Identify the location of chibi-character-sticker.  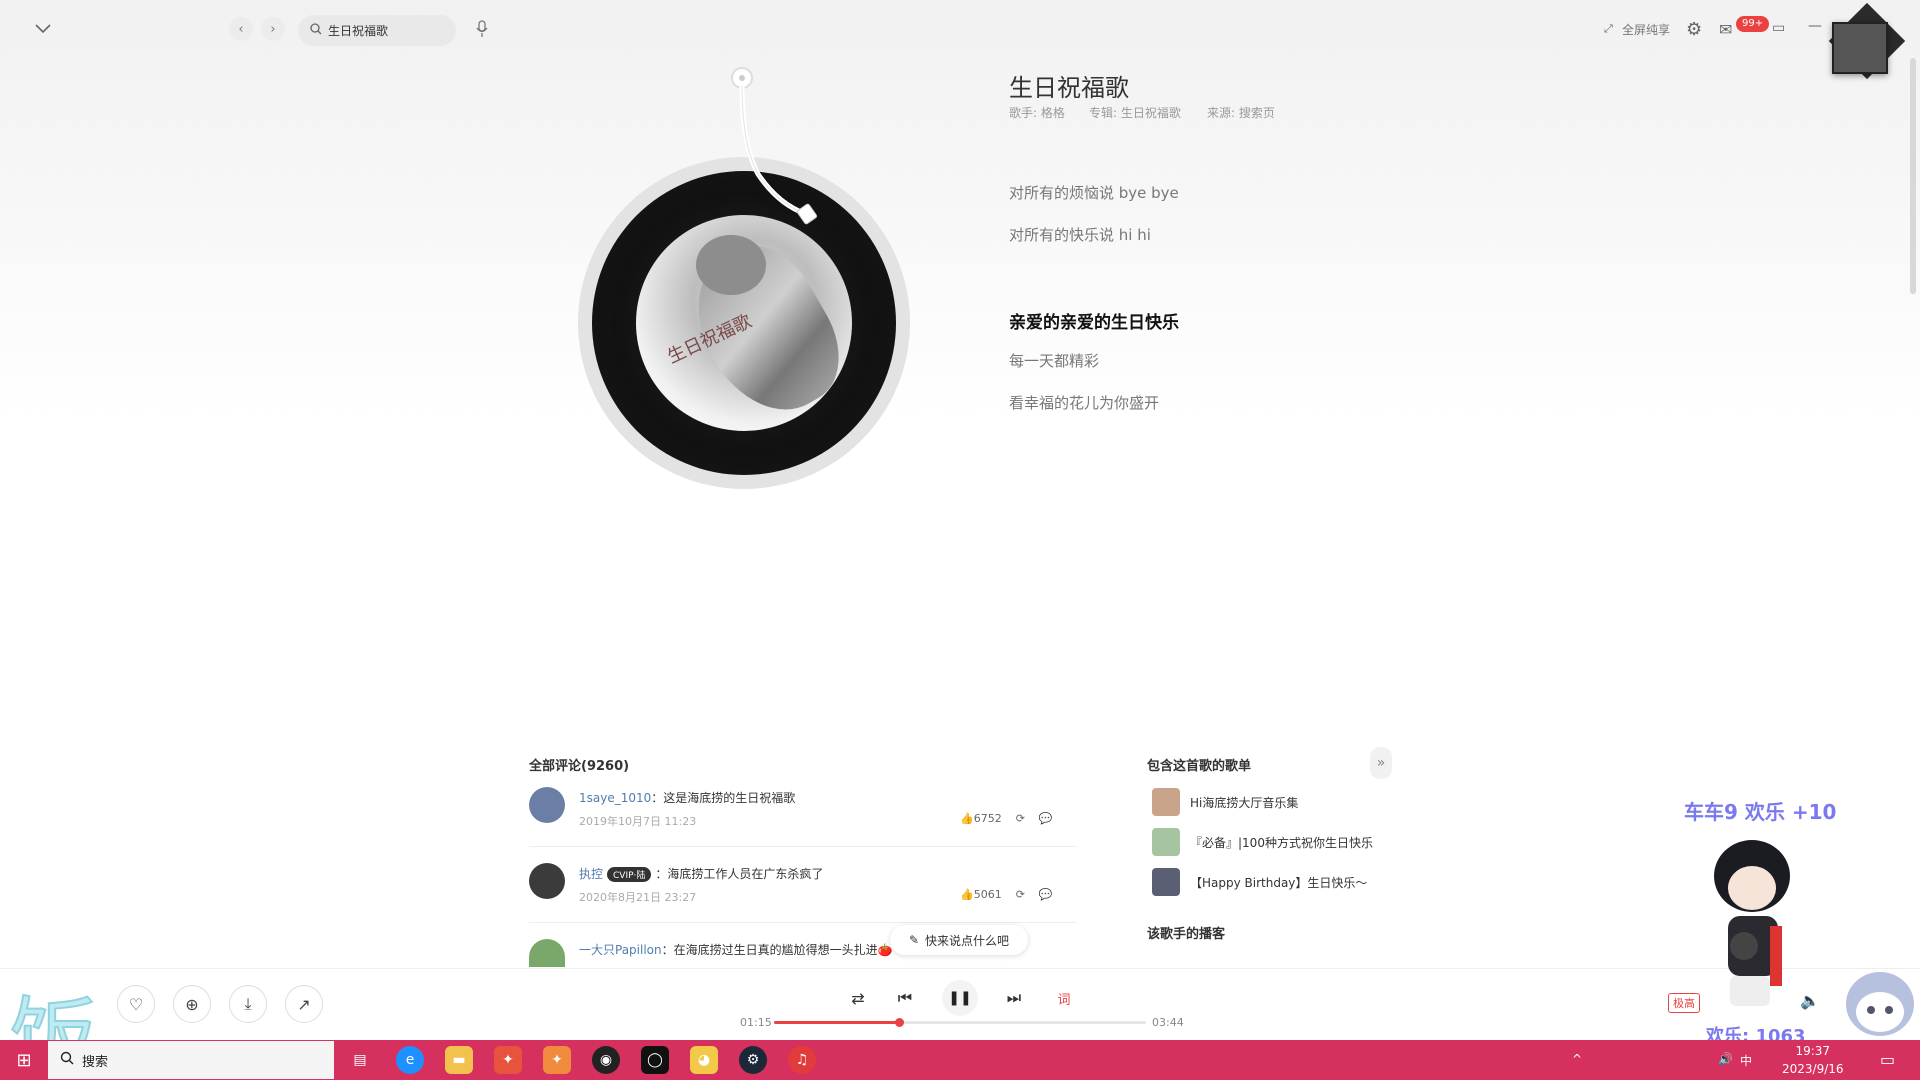
(1752, 923).